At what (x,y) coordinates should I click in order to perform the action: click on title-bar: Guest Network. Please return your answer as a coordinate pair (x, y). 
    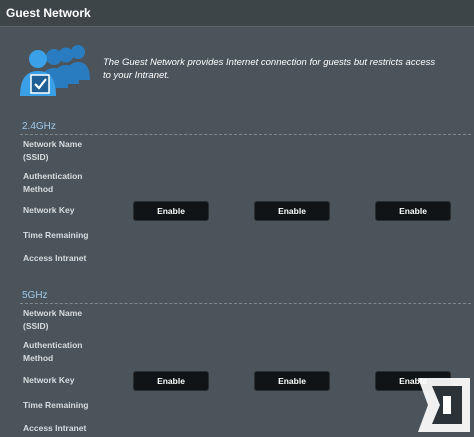
    Looking at the image, I should click on (237, 13).